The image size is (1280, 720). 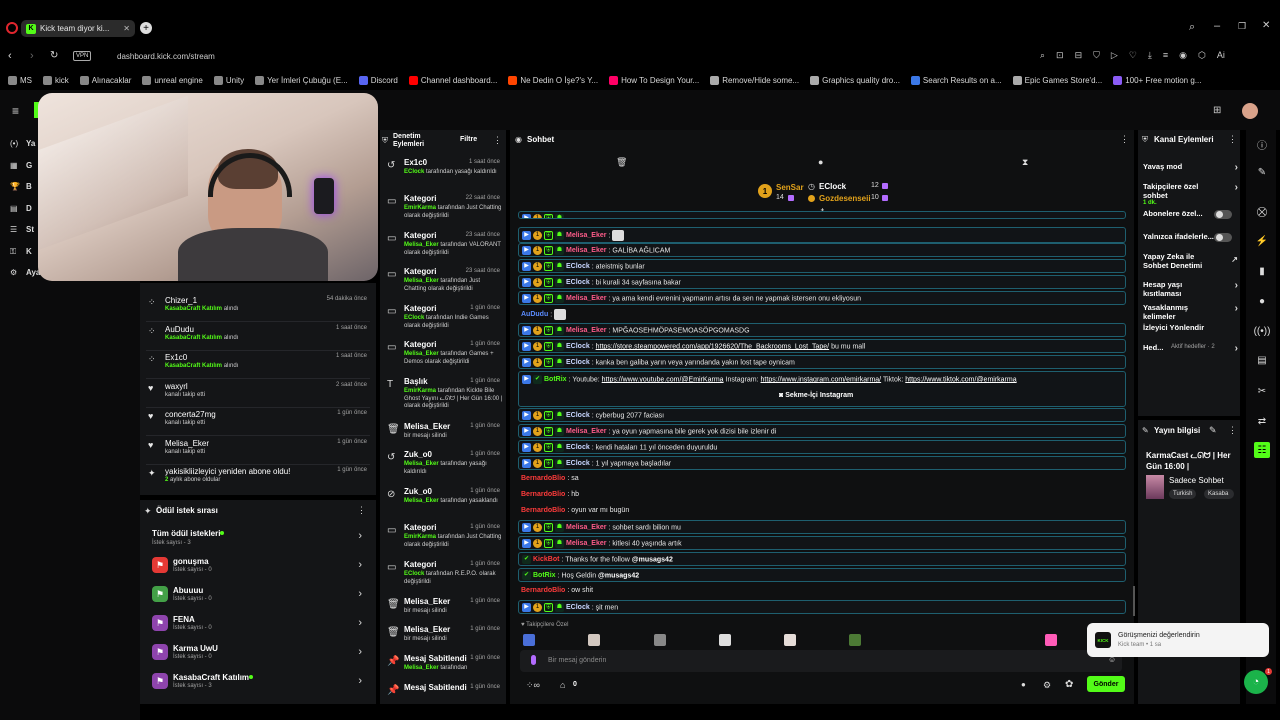 I want to click on left-nav-item: ⚿ K, so click(x=21, y=252).